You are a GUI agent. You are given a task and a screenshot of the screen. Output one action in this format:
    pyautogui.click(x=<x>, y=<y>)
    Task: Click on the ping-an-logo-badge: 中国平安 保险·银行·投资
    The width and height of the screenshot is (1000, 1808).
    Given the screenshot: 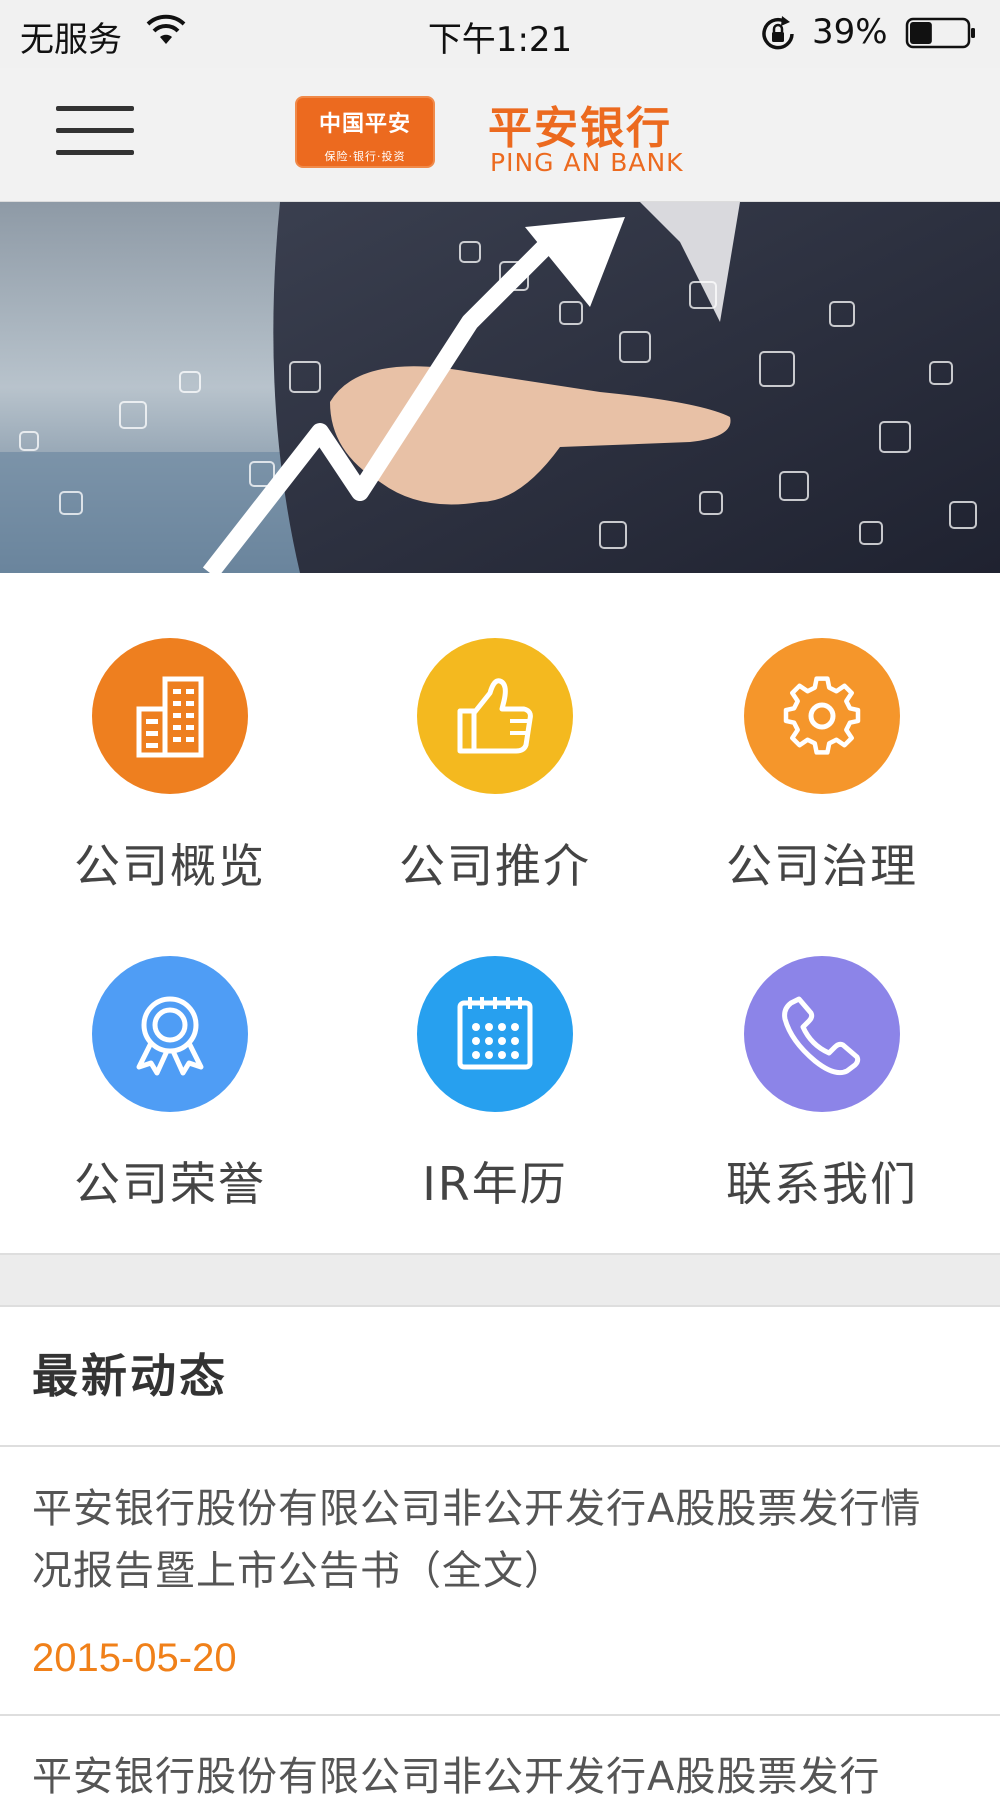 What is the action you would take?
    pyautogui.click(x=365, y=132)
    